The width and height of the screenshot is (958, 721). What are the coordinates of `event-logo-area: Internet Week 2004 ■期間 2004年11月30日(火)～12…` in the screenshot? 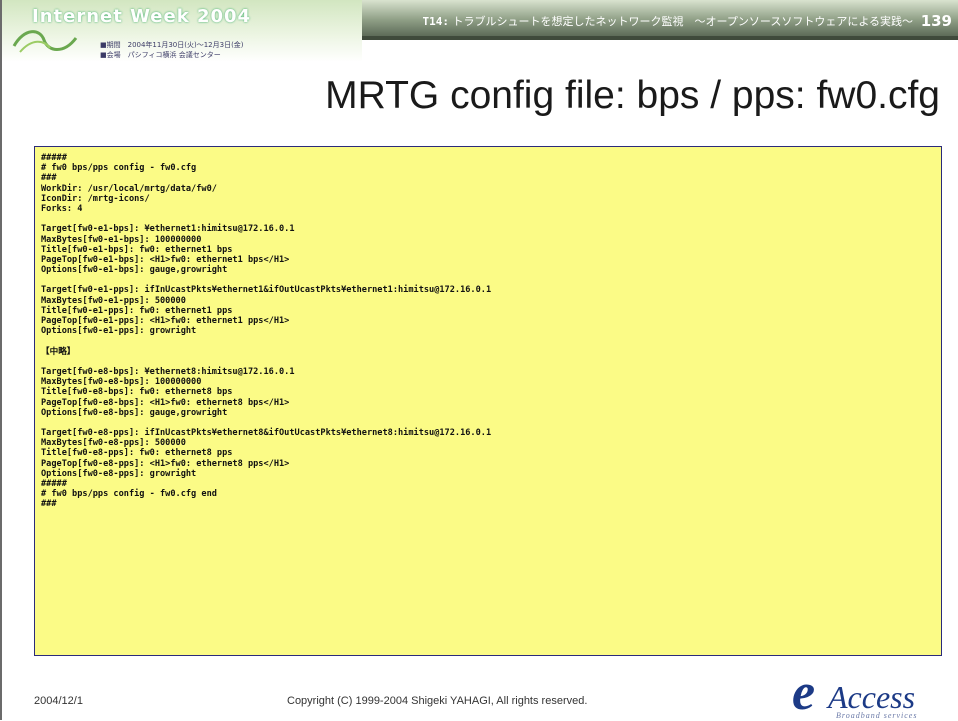 It's located at (182, 31).